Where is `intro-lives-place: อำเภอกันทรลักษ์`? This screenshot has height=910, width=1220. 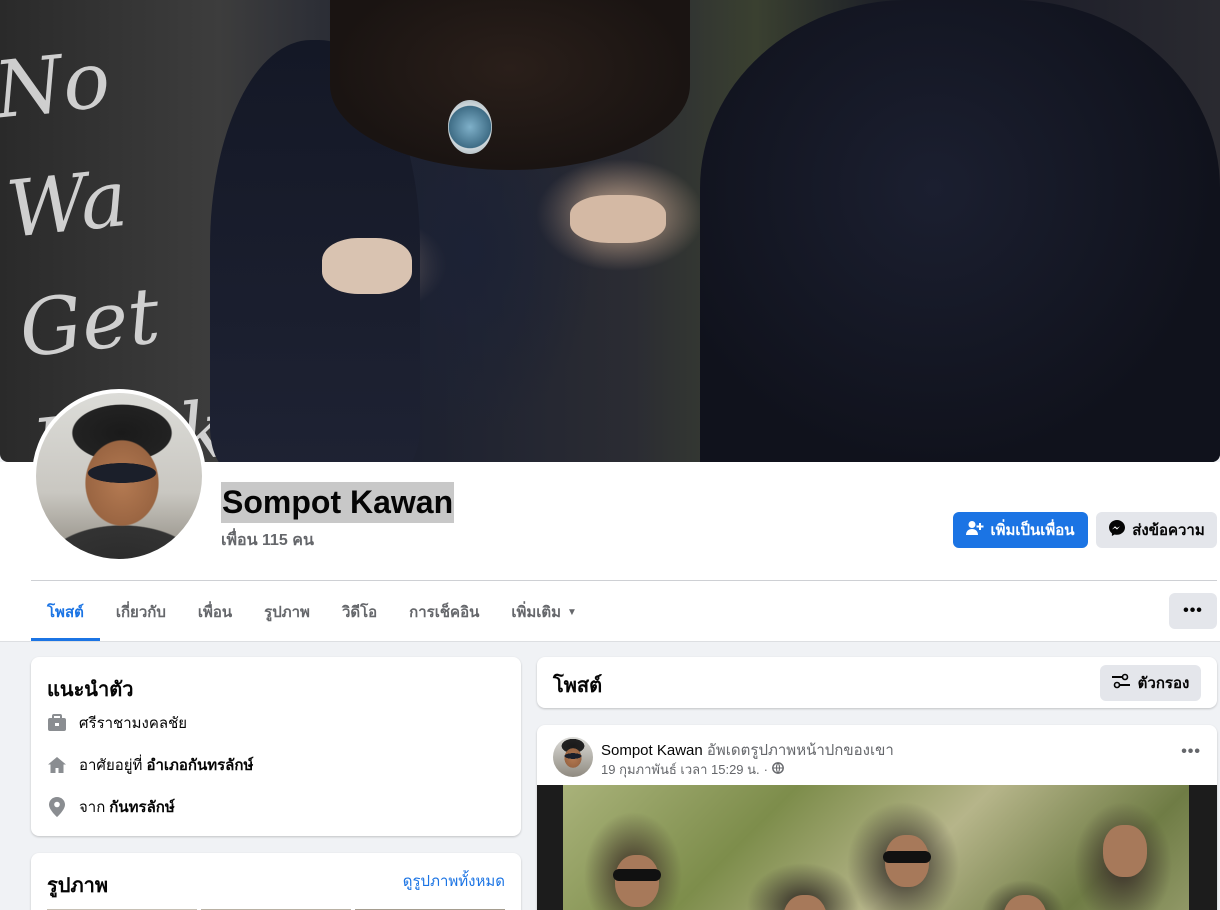 intro-lives-place: อำเภอกันทรลักษ์ is located at coordinates (199, 765).